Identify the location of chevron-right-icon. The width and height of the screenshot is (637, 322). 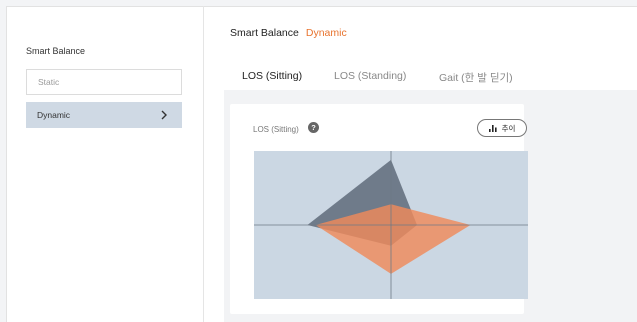
(164, 115).